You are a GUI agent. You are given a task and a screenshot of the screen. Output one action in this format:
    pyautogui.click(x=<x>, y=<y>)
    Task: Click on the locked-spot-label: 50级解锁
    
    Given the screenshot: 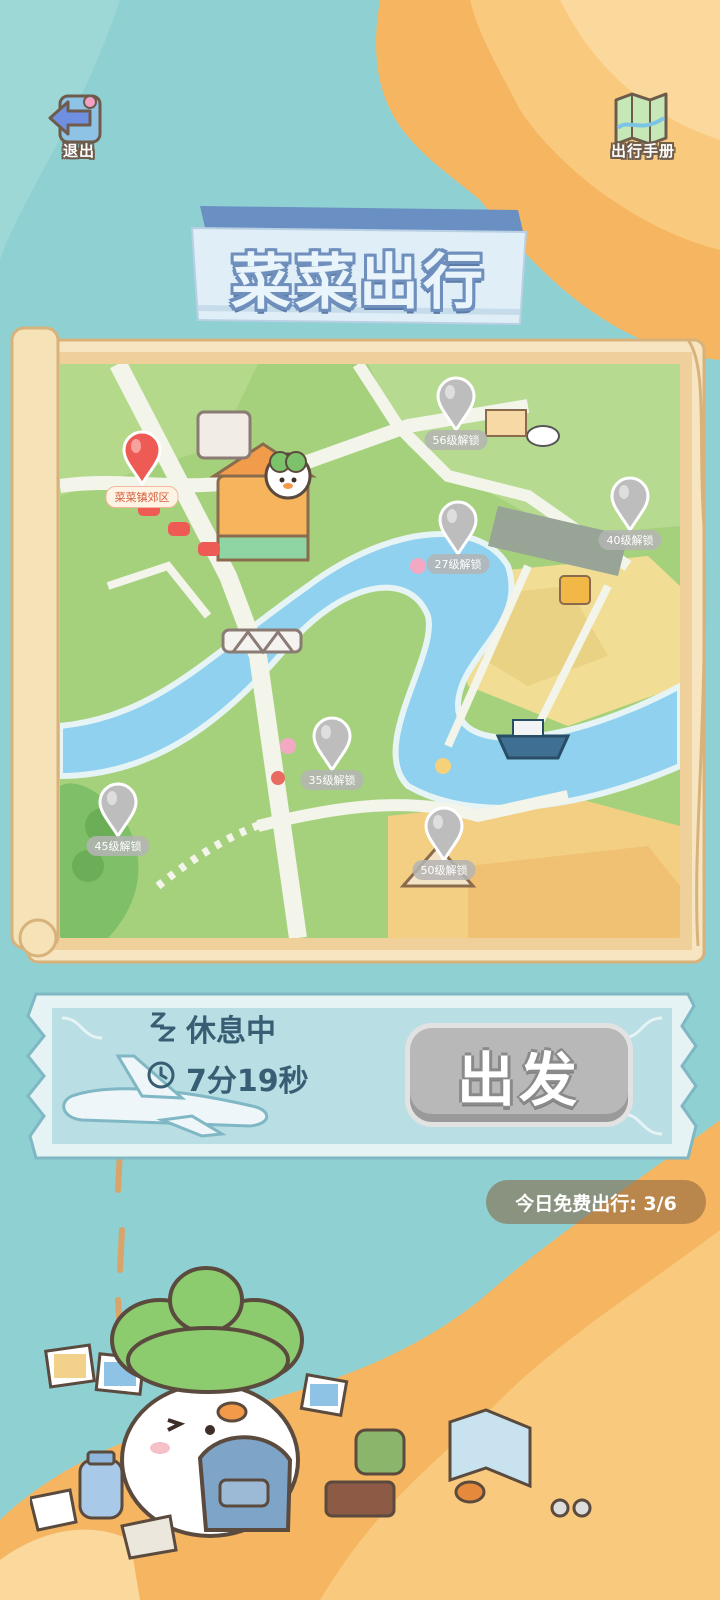 What is the action you would take?
    pyautogui.click(x=444, y=870)
    